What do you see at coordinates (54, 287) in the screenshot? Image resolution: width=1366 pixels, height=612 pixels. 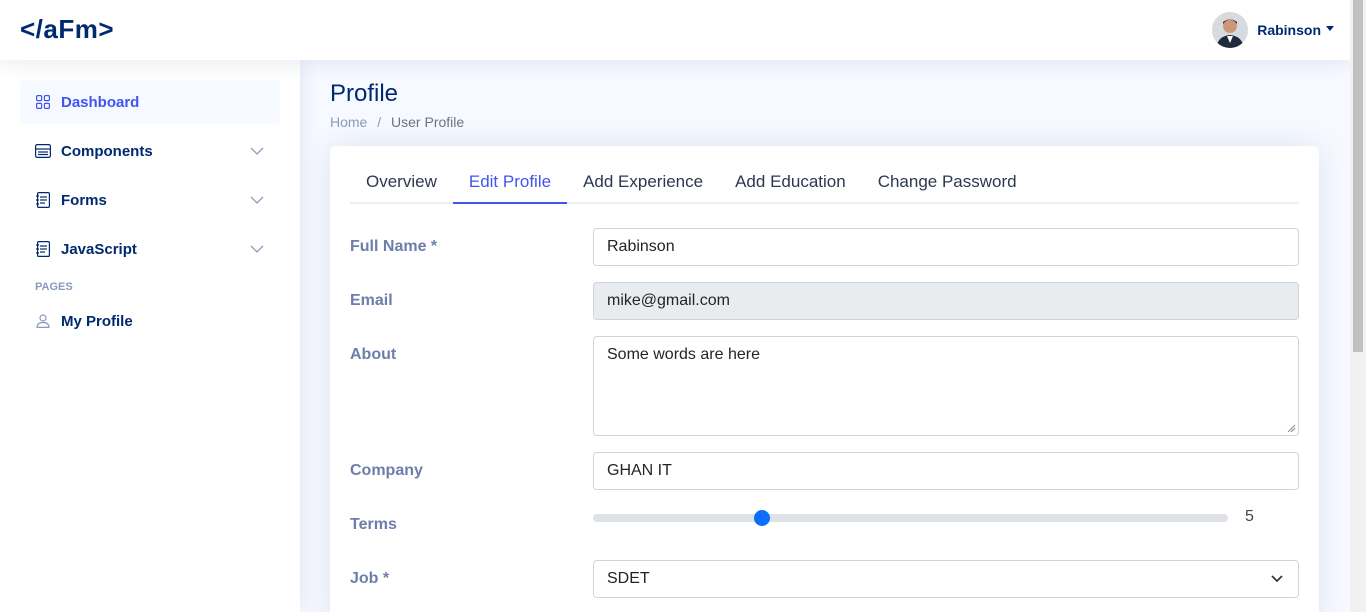 I see `sidebar-heading-pages: PAGES` at bounding box center [54, 287].